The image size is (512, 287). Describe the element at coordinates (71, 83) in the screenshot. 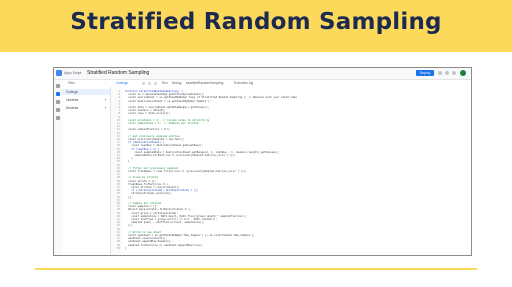

I see `files-header: Files` at that location.